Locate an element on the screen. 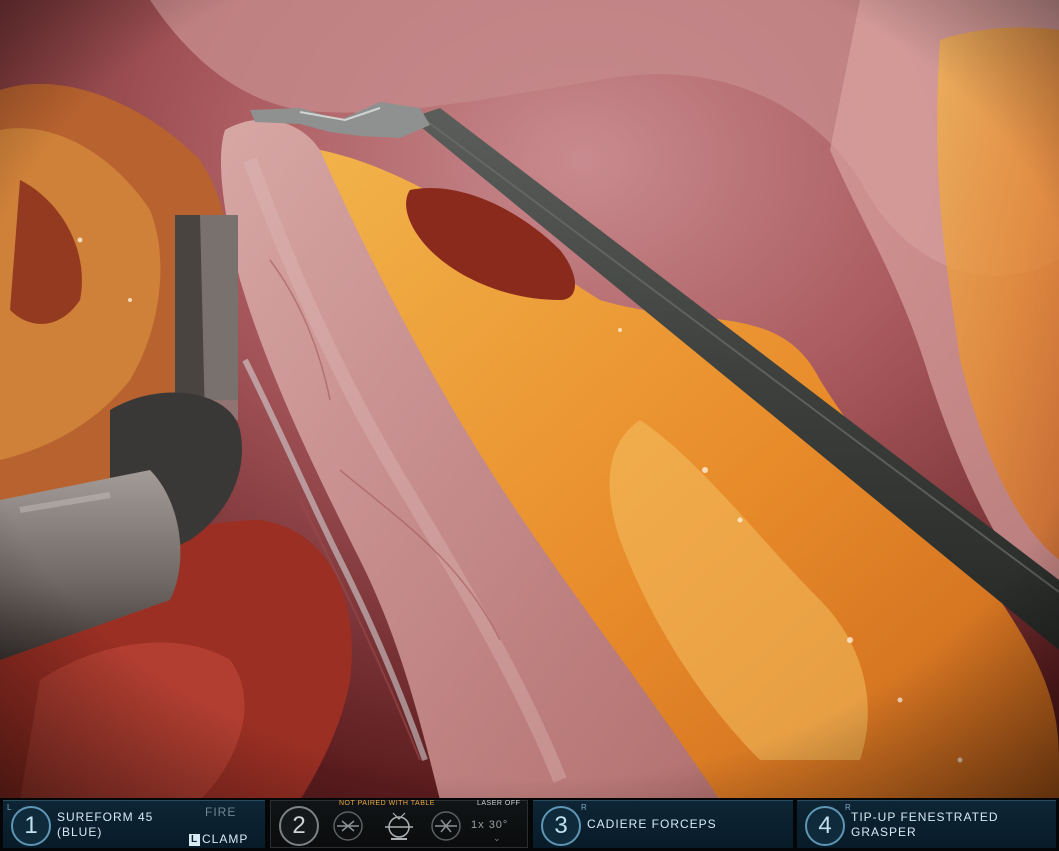 The height and width of the screenshot is (851, 1059). table-pairing-status: NOT PAIRED WITH TABLE is located at coordinates (387, 803).